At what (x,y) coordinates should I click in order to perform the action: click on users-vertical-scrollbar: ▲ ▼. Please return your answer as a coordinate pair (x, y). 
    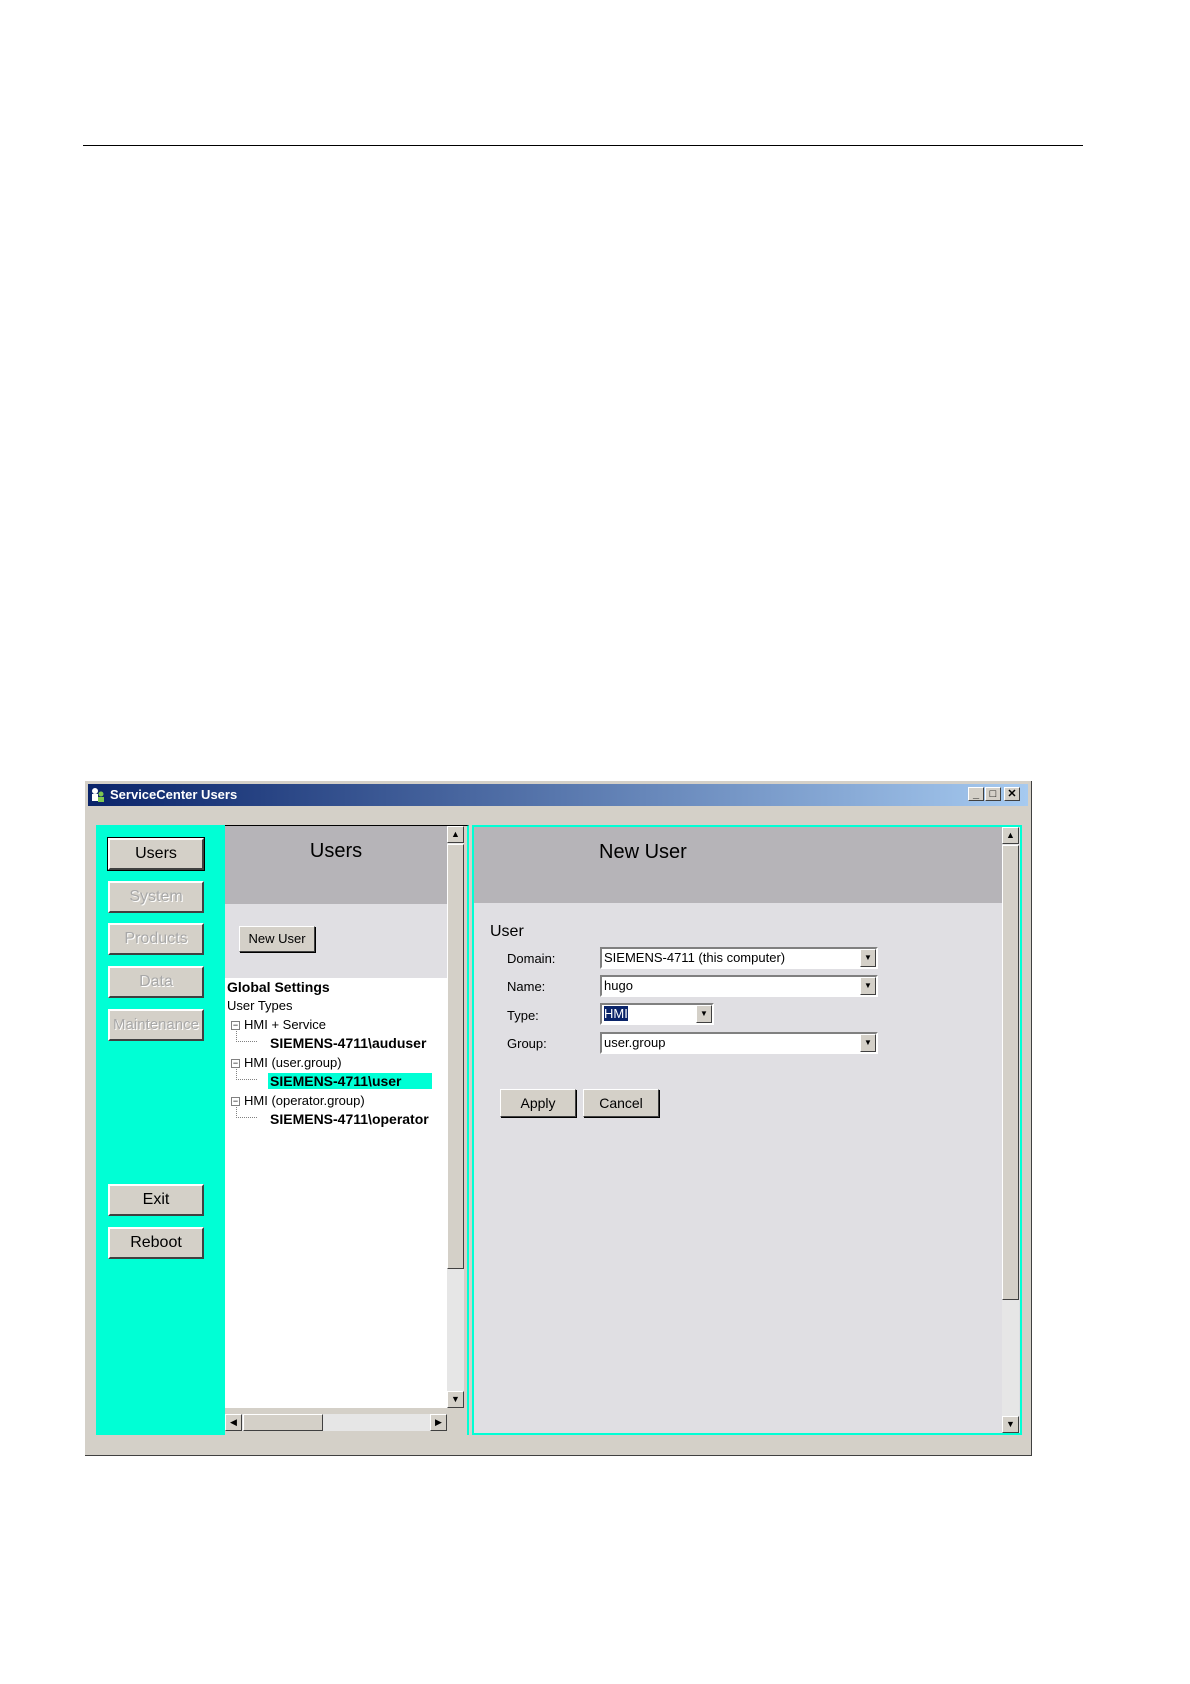
    Looking at the image, I should click on (455, 1117).